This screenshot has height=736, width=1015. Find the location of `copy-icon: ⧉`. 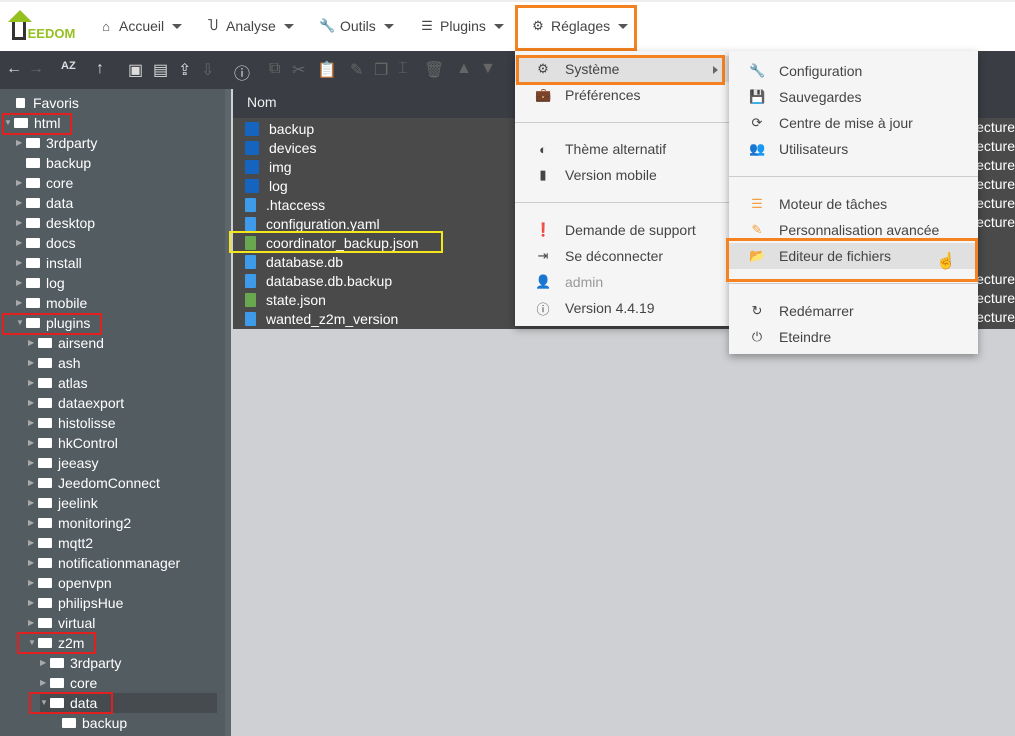

copy-icon: ⧉ is located at coordinates (274, 69).